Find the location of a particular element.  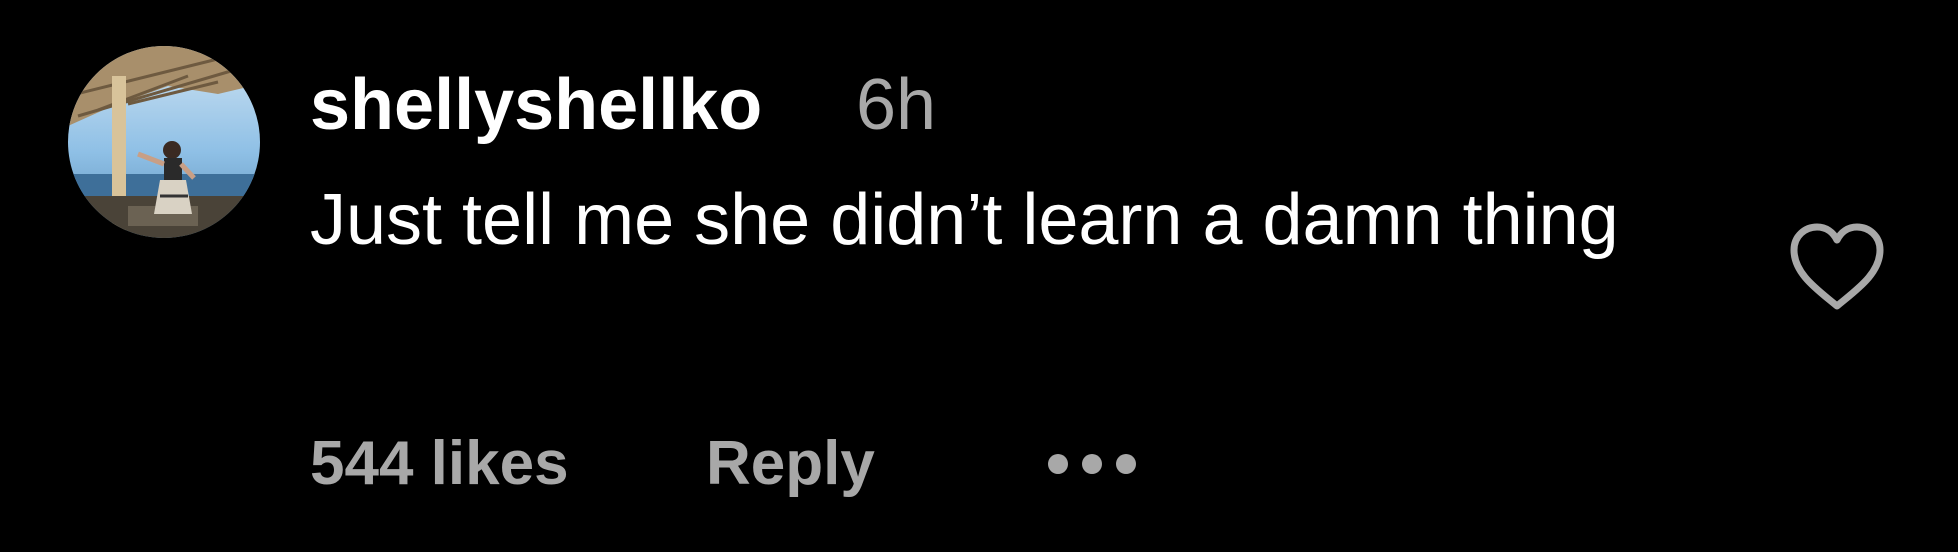

comment-username: shellyshellko is located at coordinates (536, 105).